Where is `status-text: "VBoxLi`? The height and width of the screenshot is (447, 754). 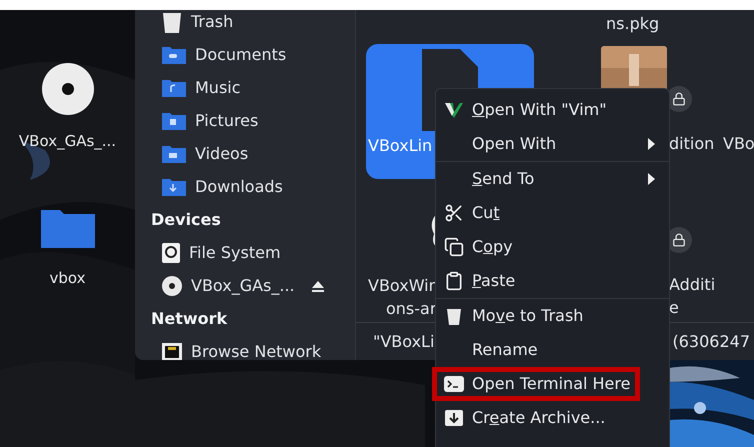 status-text: "VBoxLi is located at coordinates (403, 341).